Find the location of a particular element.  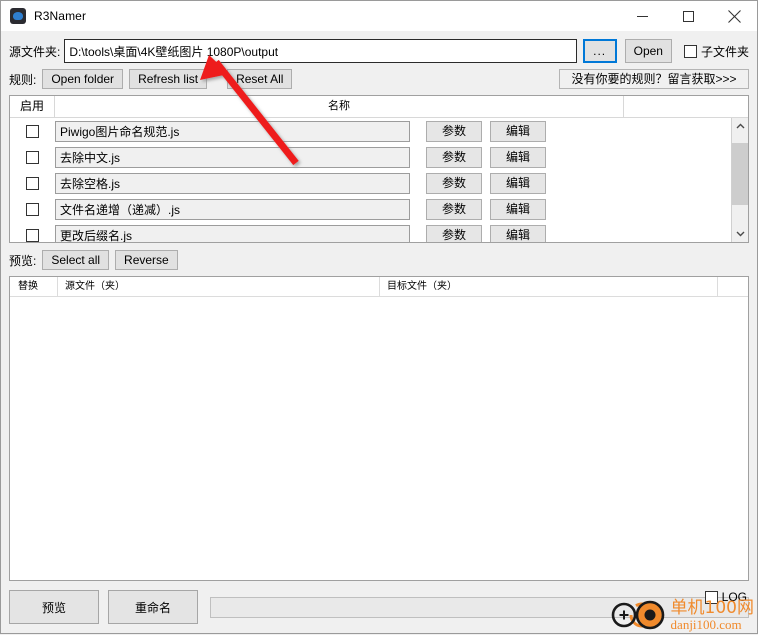

rules-table-header: 启用 名称 is located at coordinates (379, 107).